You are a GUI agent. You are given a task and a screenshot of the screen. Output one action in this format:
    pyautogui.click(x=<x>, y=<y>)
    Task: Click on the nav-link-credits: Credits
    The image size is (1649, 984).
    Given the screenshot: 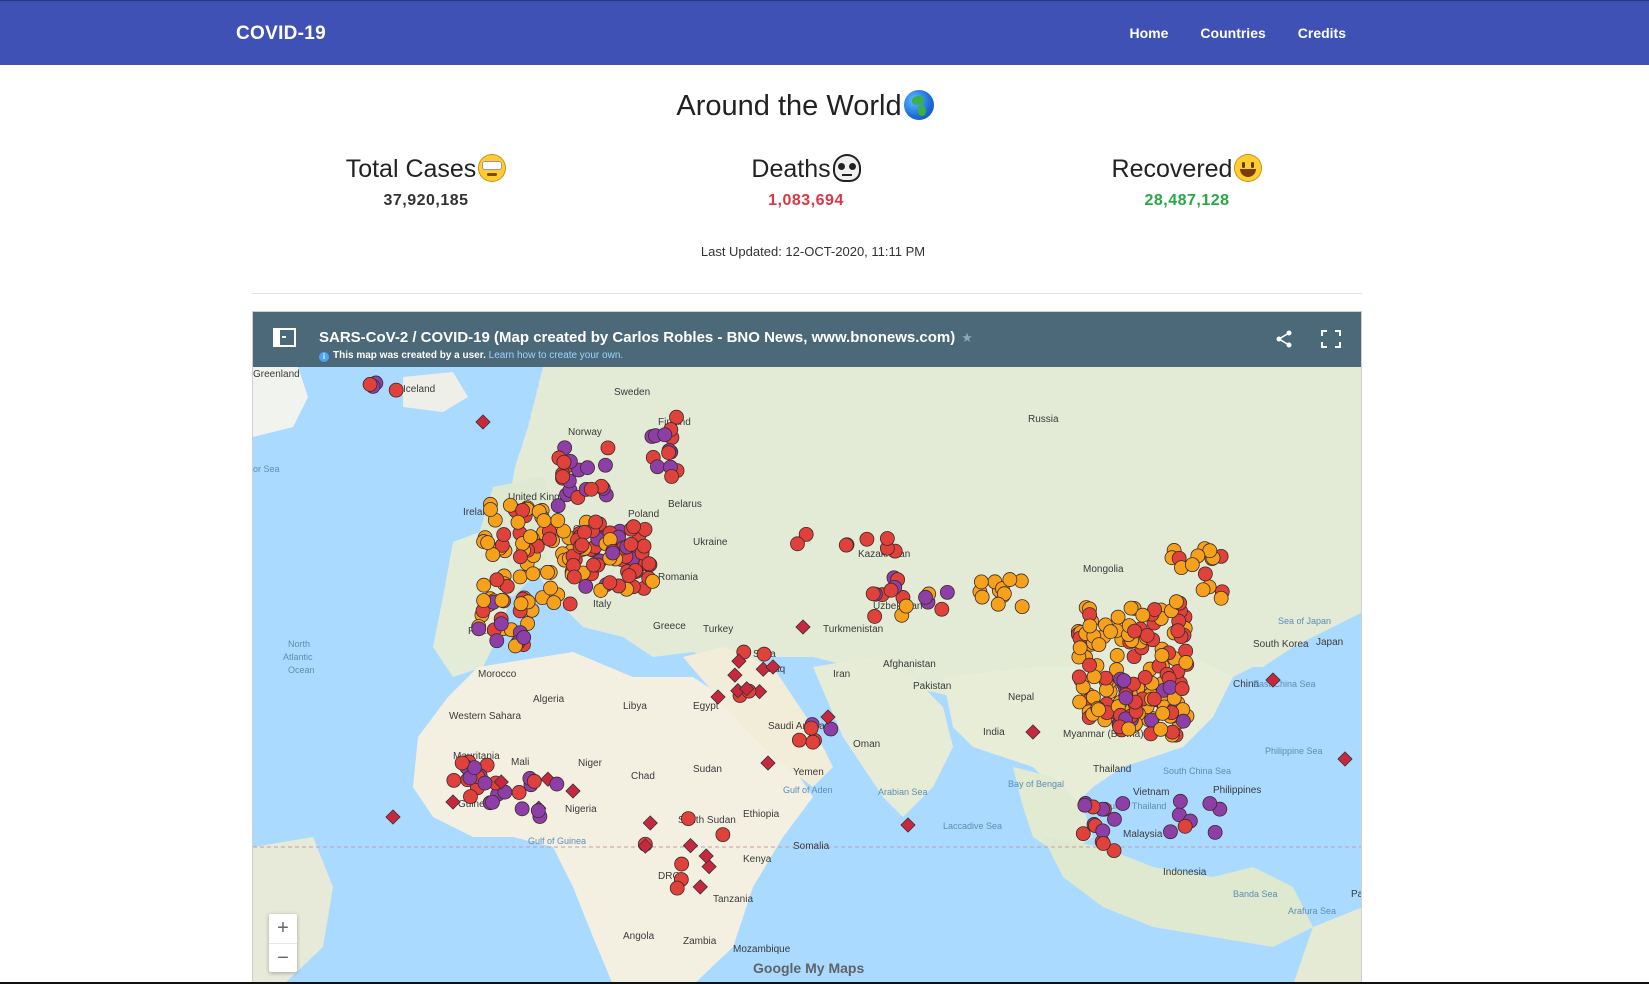 What is the action you would take?
    pyautogui.click(x=1322, y=33)
    